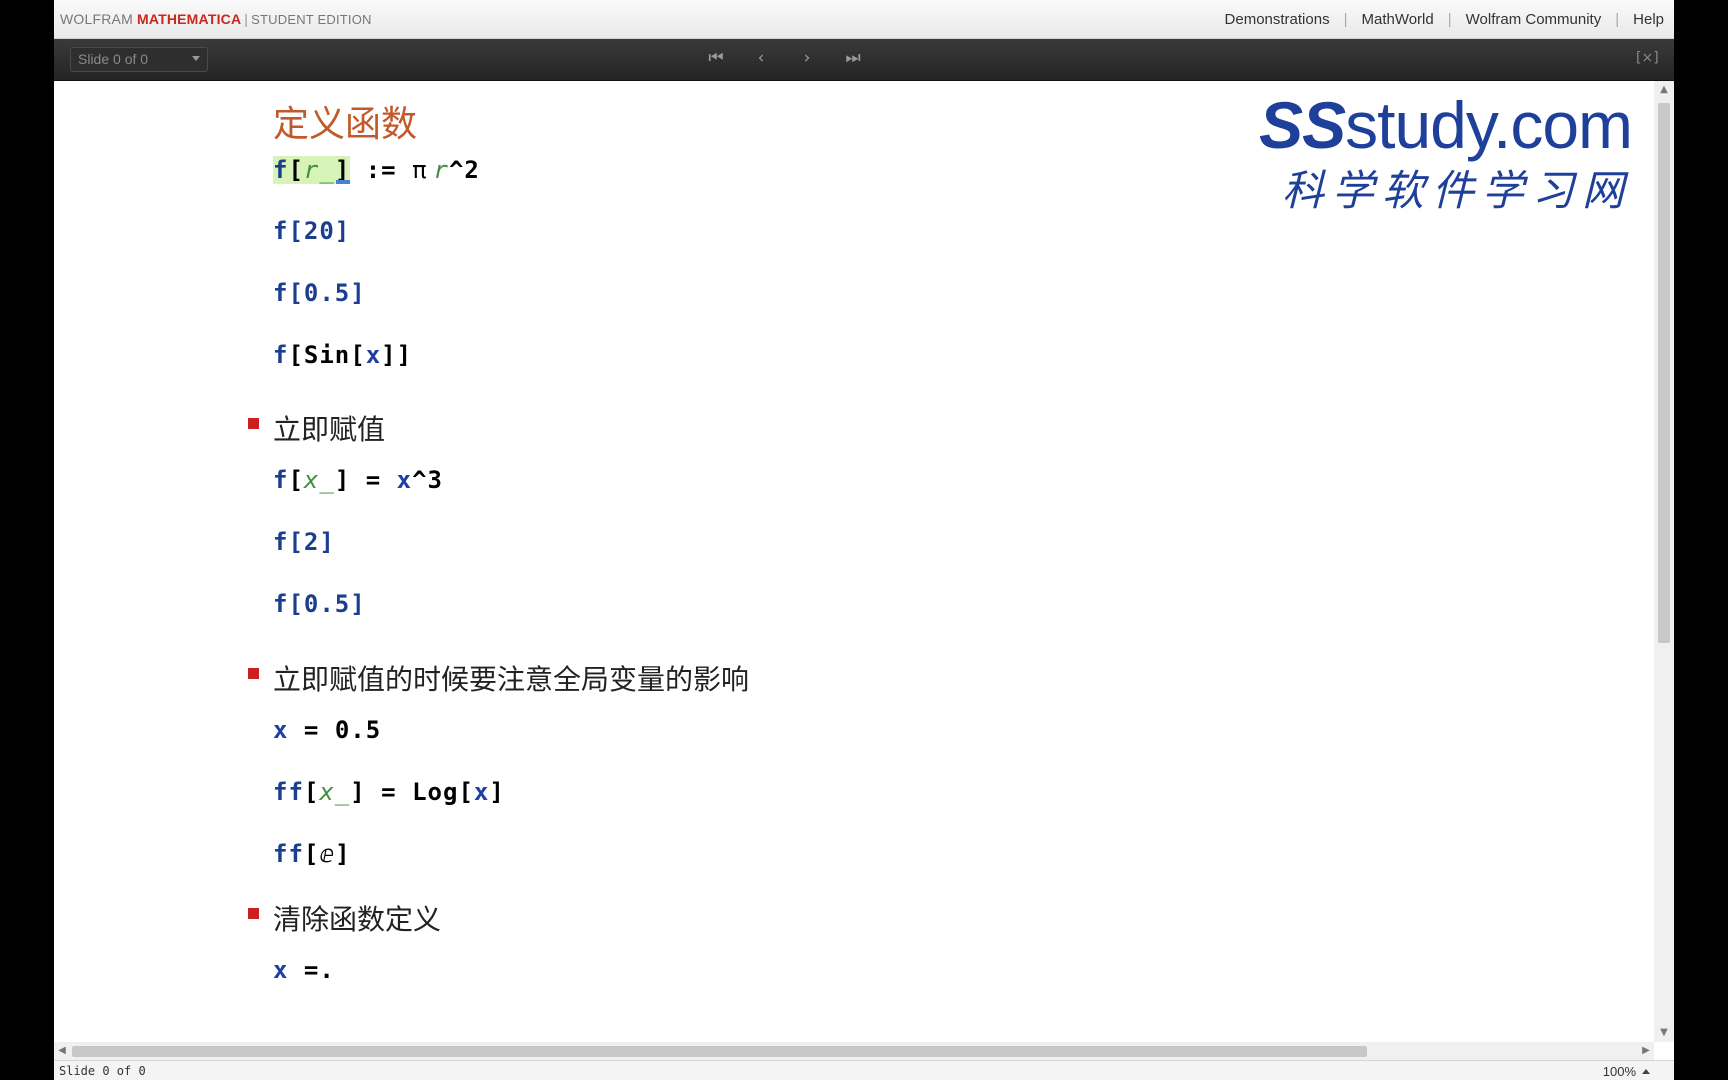  I want to click on vertical-scrollbar: ▲ ▼, so click(1664, 561).